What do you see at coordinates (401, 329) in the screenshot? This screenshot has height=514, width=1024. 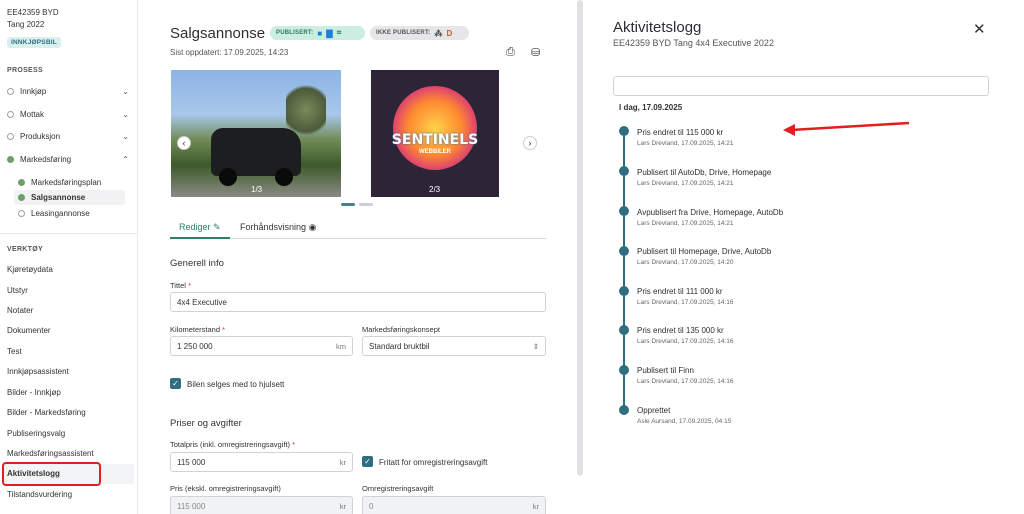 I see `concept-label: Markedsføringskonsept` at bounding box center [401, 329].